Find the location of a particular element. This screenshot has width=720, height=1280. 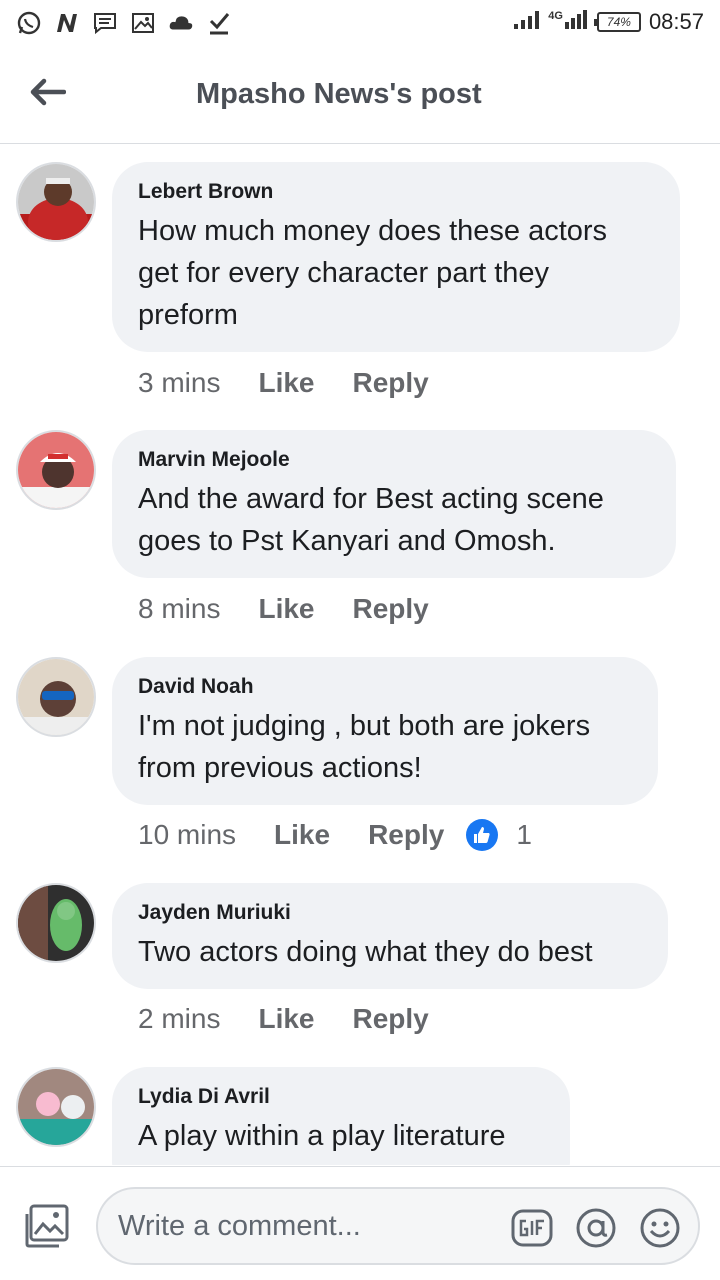

comment-composer is located at coordinates (360, 1223).